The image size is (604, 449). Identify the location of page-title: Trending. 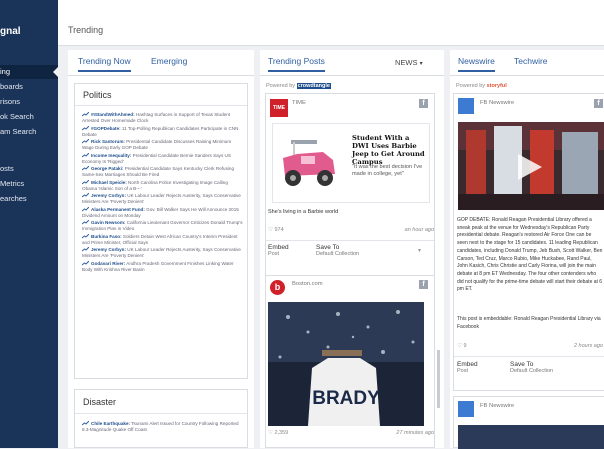
(86, 30).